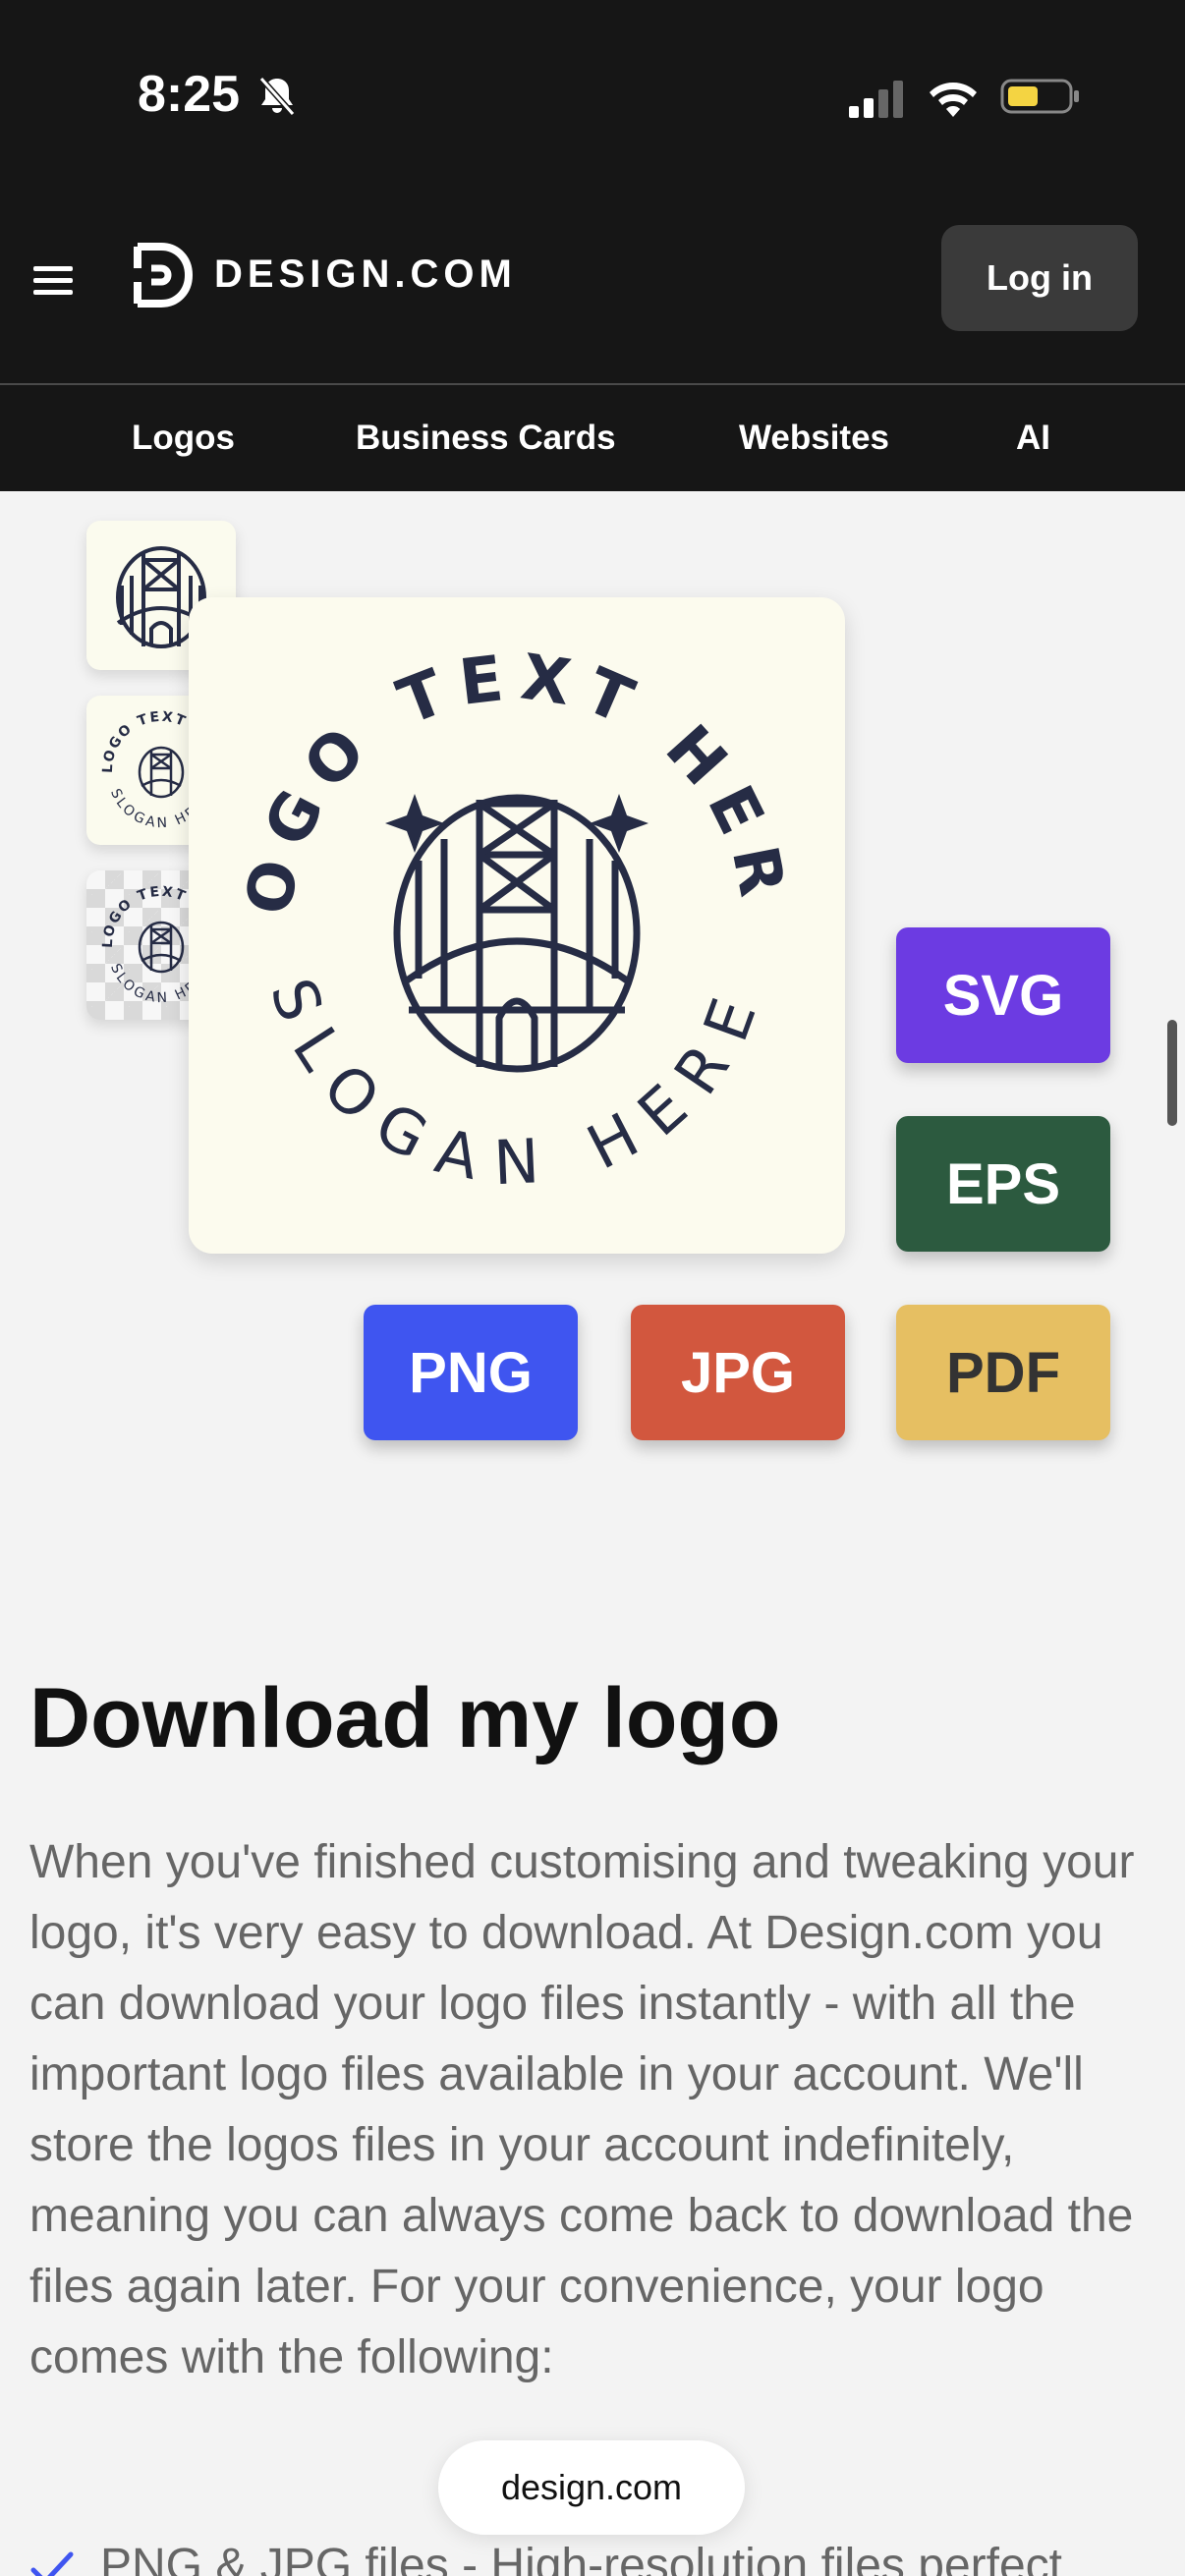 The image size is (1185, 2576). What do you see at coordinates (164, 275) in the screenshot?
I see `design-com-logo-icon` at bounding box center [164, 275].